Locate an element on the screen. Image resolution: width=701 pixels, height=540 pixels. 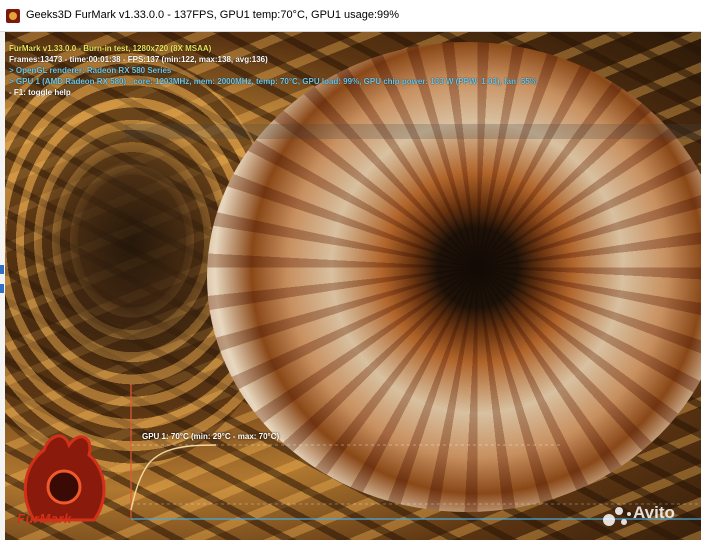
avito-watermark-text: Avito is located at coordinates (654, 512).